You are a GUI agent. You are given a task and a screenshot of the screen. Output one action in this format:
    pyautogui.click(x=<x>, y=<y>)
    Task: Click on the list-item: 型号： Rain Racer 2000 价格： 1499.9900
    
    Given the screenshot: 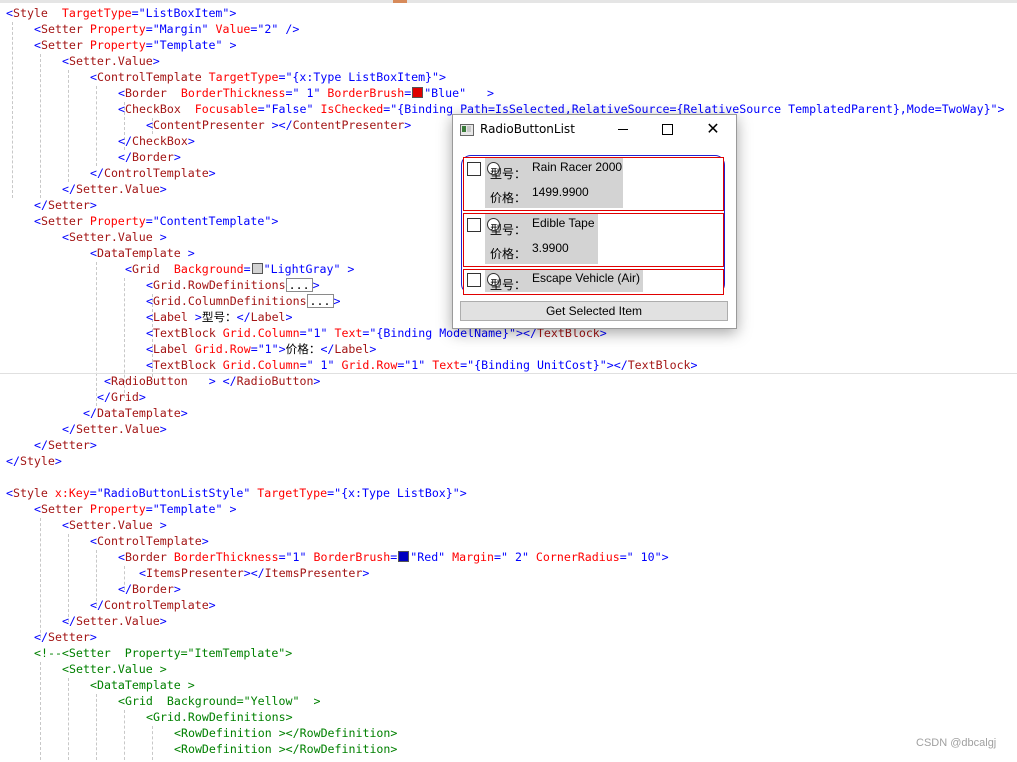 What is the action you would take?
    pyautogui.click(x=593, y=184)
    